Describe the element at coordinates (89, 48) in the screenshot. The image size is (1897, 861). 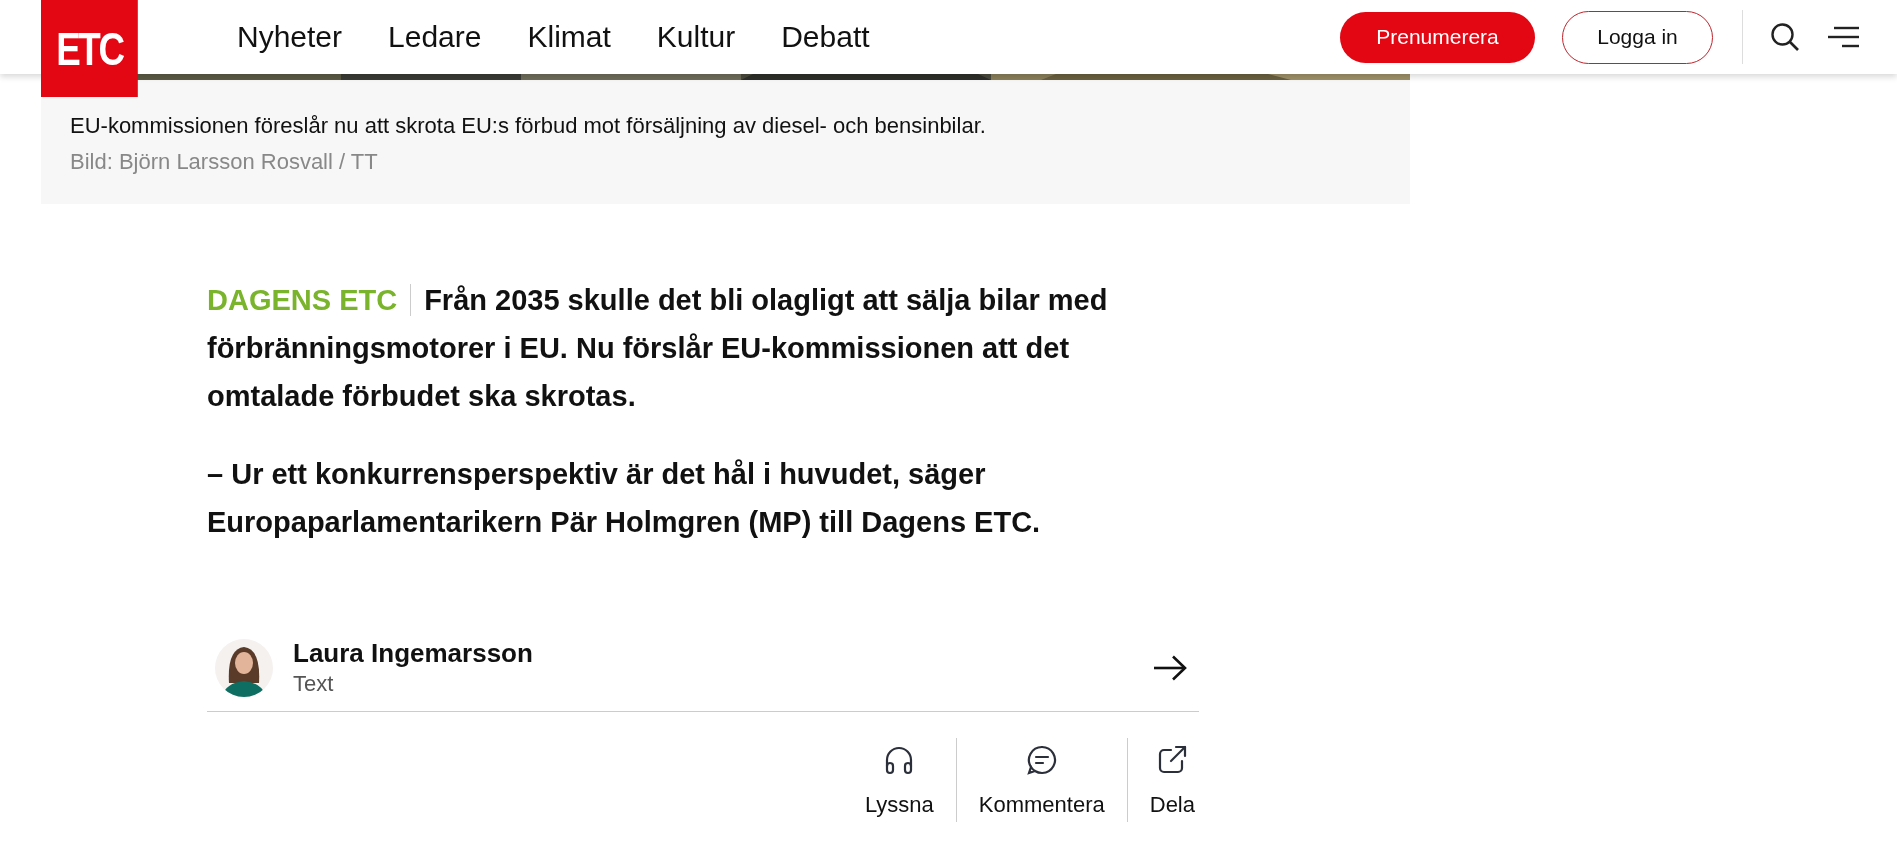
I see `site-logo: ETC` at that location.